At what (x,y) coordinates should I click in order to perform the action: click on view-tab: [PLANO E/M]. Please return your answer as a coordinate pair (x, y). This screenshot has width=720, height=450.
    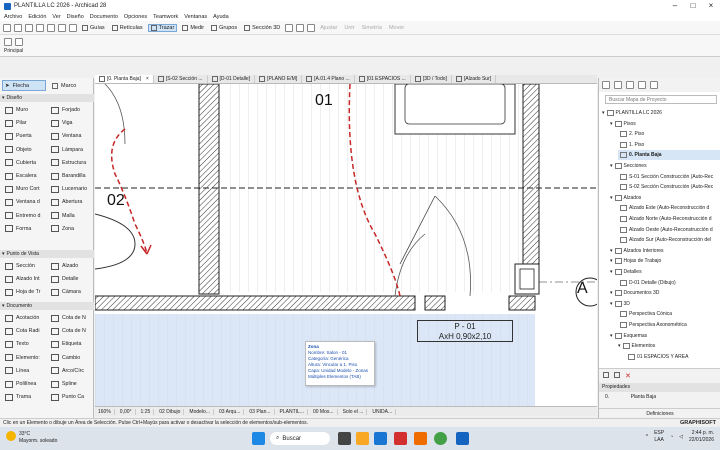
    Looking at the image, I should click on (279, 79).